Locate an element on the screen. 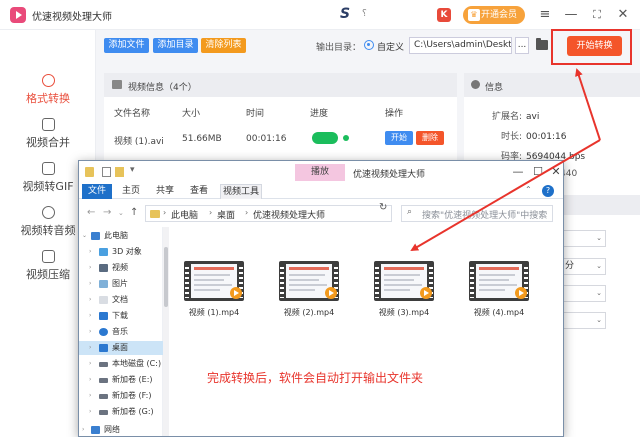  tree-item-3d: › 3D 对象 is located at coordinates (121, 252).